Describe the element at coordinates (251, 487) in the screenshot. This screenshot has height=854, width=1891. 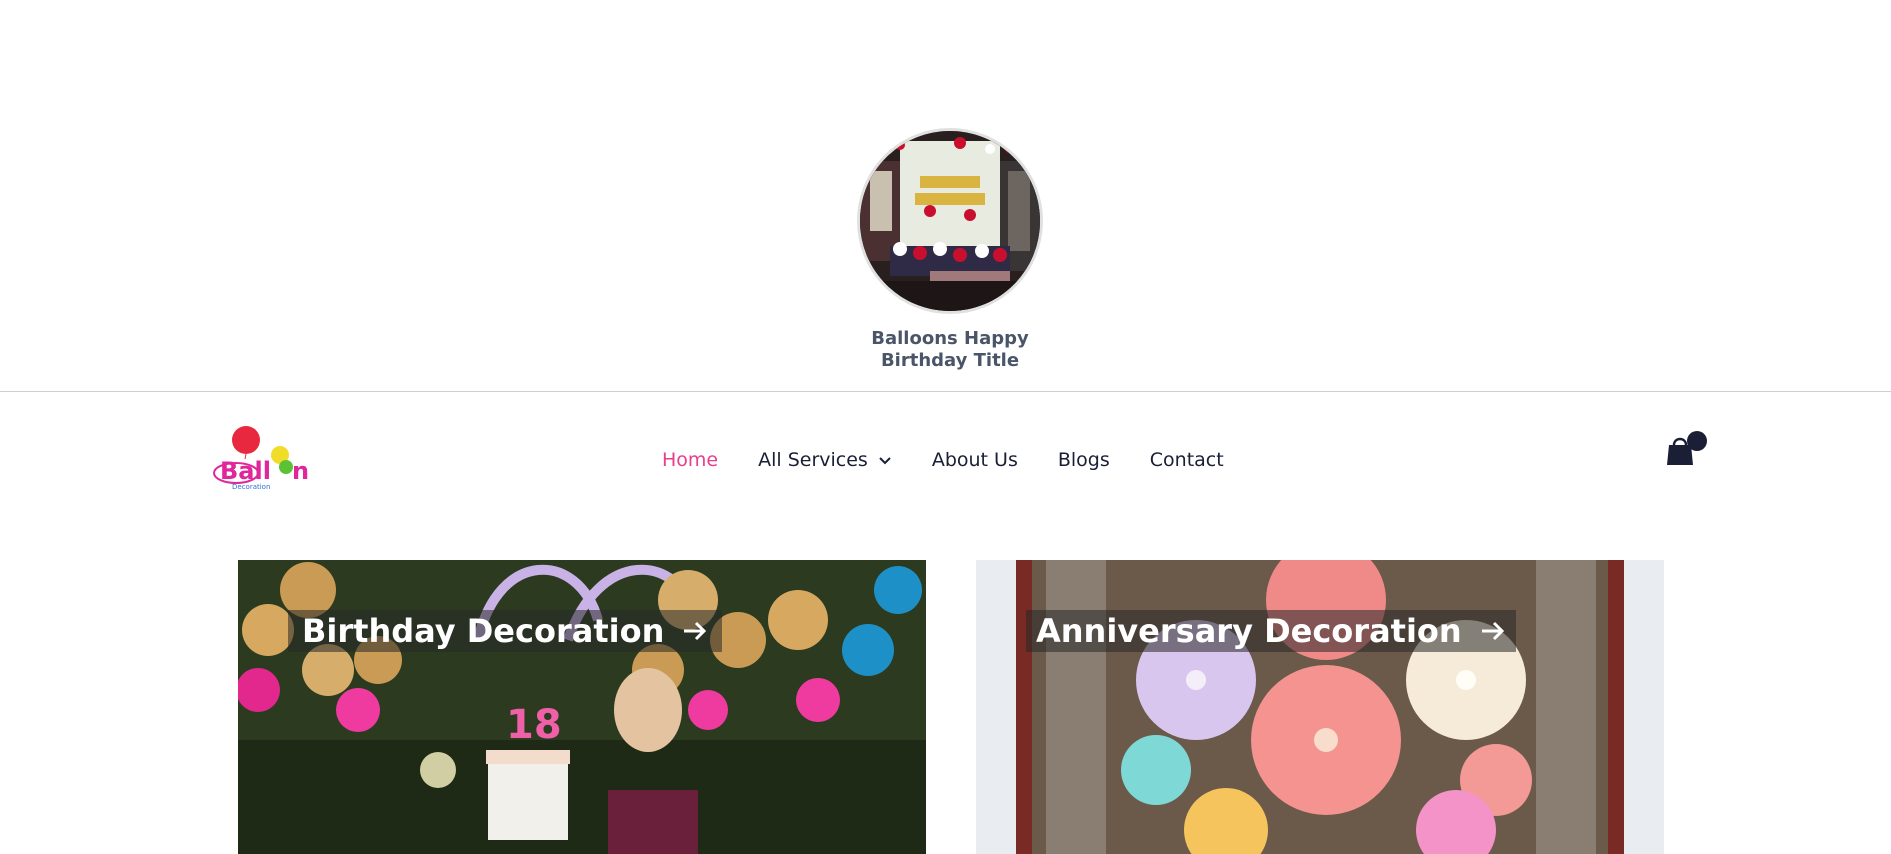
I see `logo-subtitle: Decoration` at that location.